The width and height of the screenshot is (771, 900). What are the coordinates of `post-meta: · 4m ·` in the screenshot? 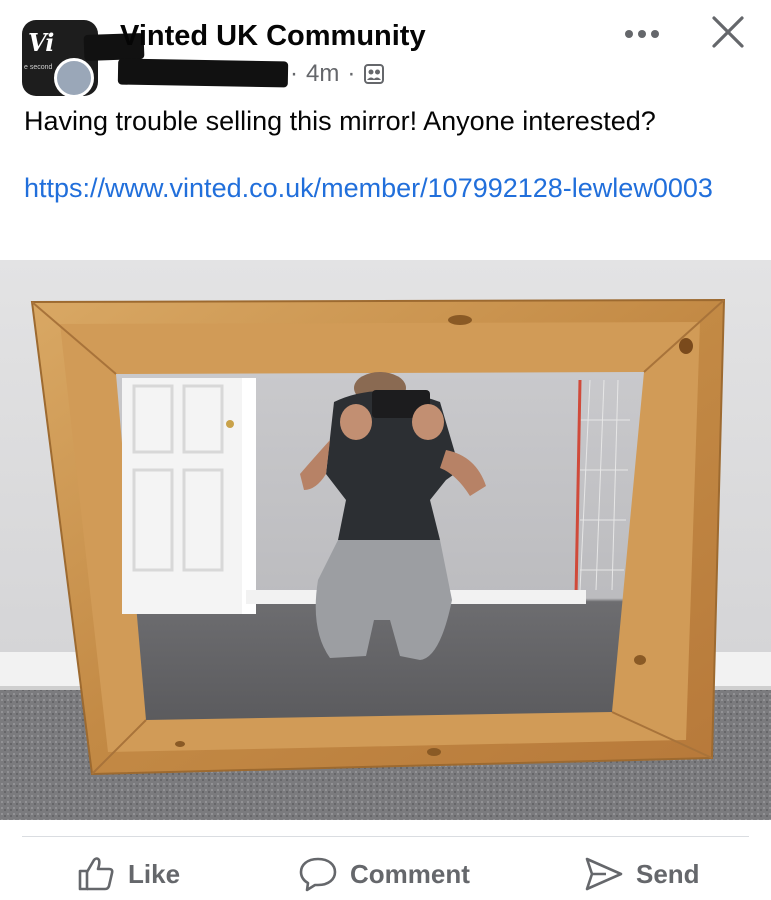 It's located at (337, 74).